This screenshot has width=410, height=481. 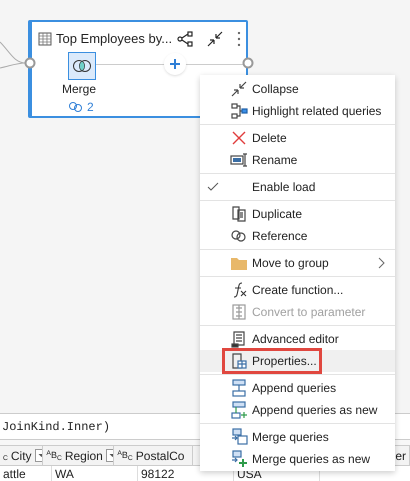 I want to click on text-type-icon: C, so click(x=5, y=455).